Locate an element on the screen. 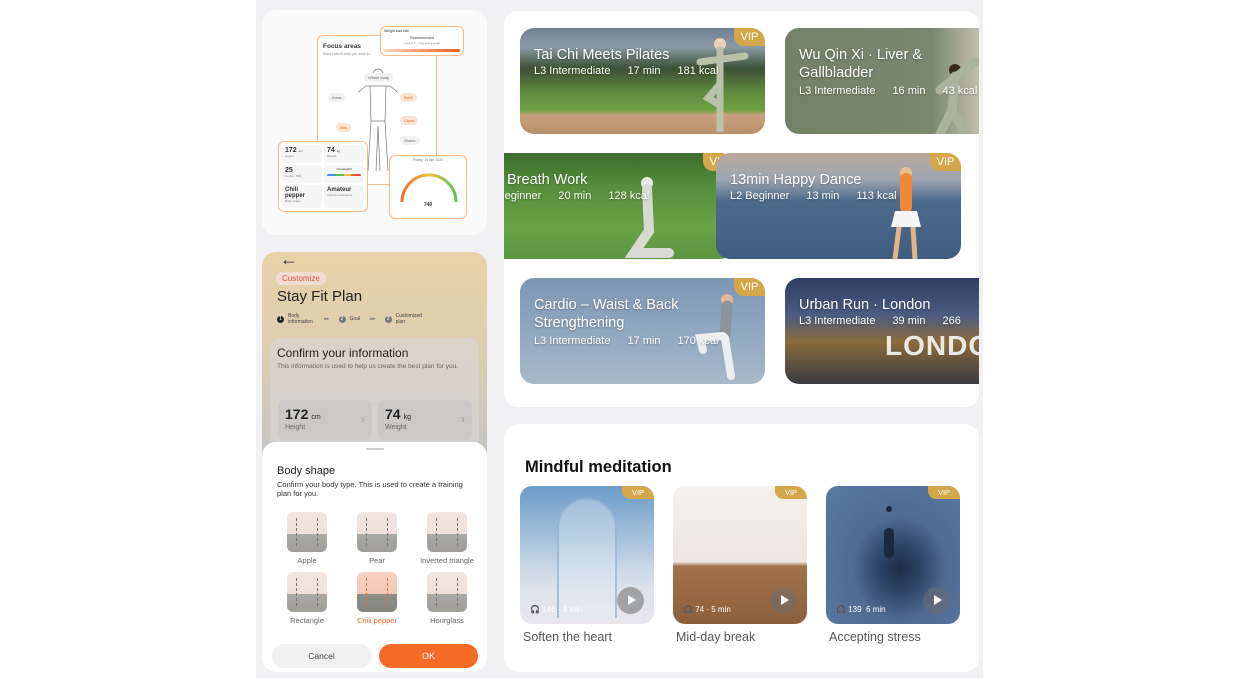 The image size is (1240, 678). step-number: 1 is located at coordinates (280, 319).